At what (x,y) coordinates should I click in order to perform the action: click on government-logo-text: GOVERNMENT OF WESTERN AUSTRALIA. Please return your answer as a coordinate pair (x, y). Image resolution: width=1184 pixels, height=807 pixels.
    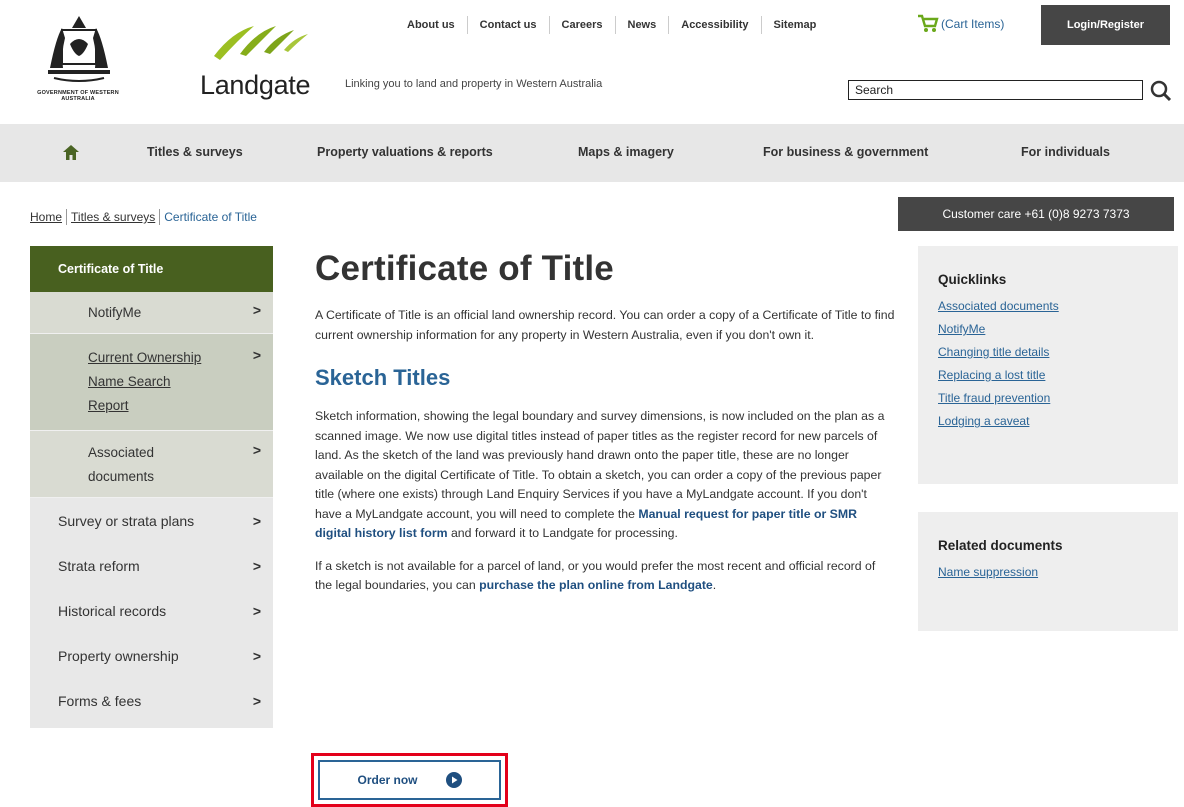
    Looking at the image, I should click on (78, 96).